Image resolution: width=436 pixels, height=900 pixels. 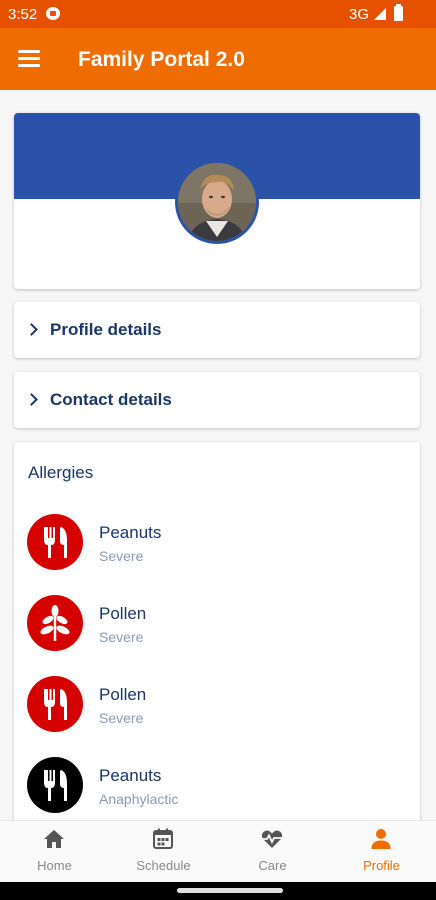 I want to click on nav-schedule: Schedule, so click(x=163, y=852).